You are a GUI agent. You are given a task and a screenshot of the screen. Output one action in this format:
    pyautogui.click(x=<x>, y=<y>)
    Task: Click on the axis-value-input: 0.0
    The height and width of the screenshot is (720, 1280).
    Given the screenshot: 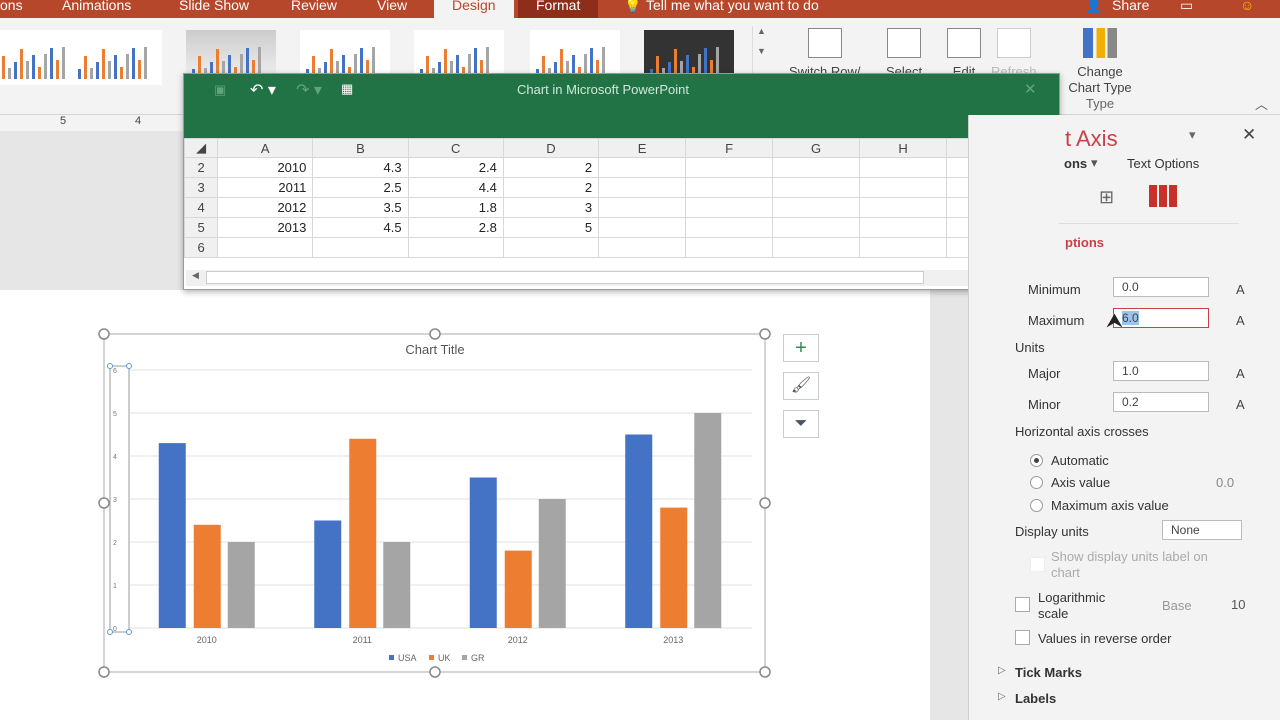 What is the action you would take?
    pyautogui.click(x=1225, y=482)
    